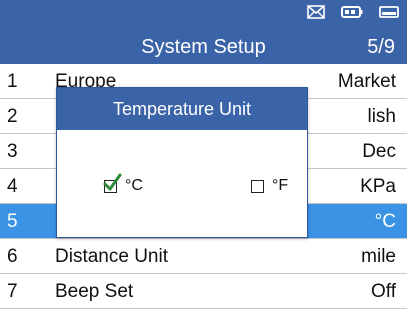  I want to click on celsius-label: °C, so click(134, 185).